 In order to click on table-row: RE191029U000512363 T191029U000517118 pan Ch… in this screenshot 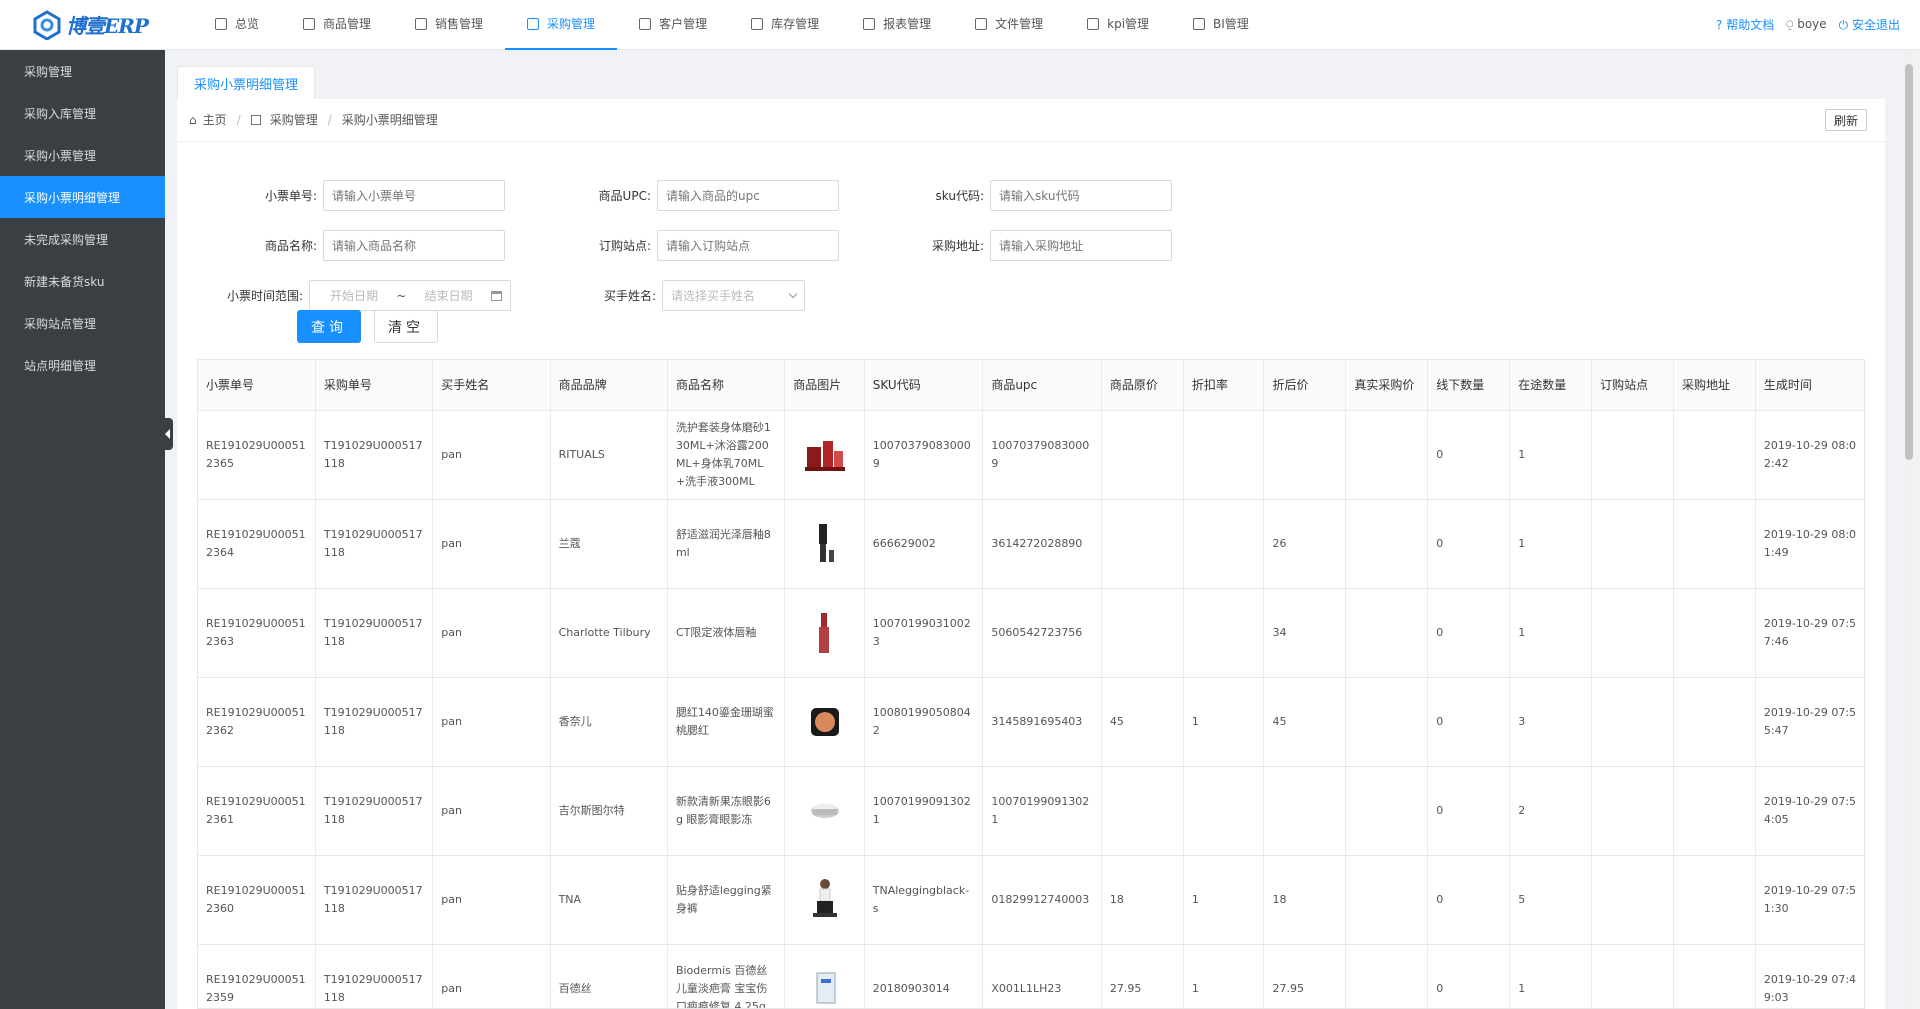, I will do `click(1031, 633)`.